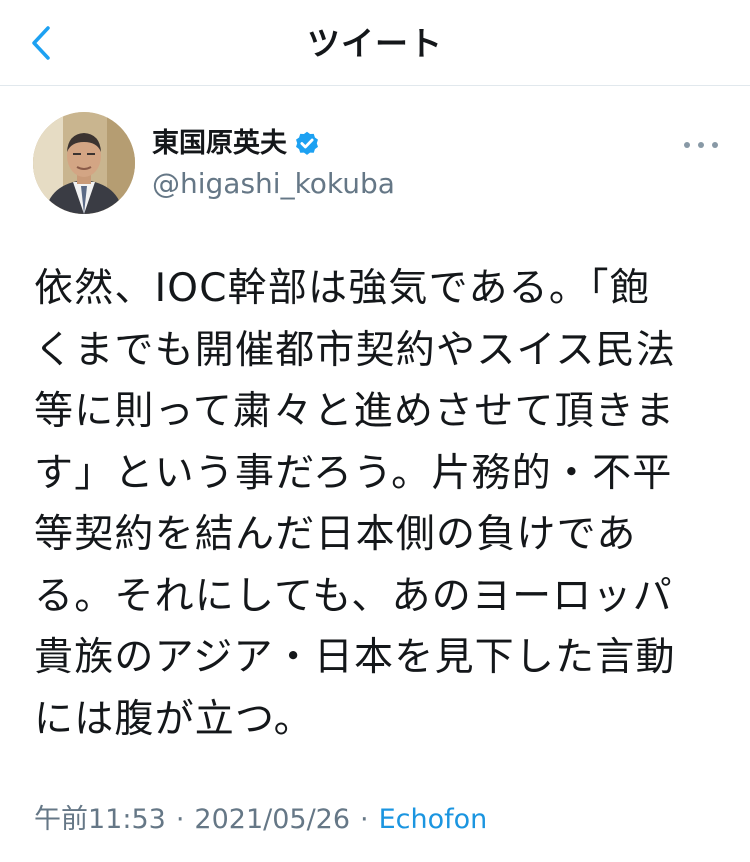 The height and width of the screenshot is (862, 750). What do you see at coordinates (272, 819) in the screenshot?
I see `tweet-date: 2021/05/26` at bounding box center [272, 819].